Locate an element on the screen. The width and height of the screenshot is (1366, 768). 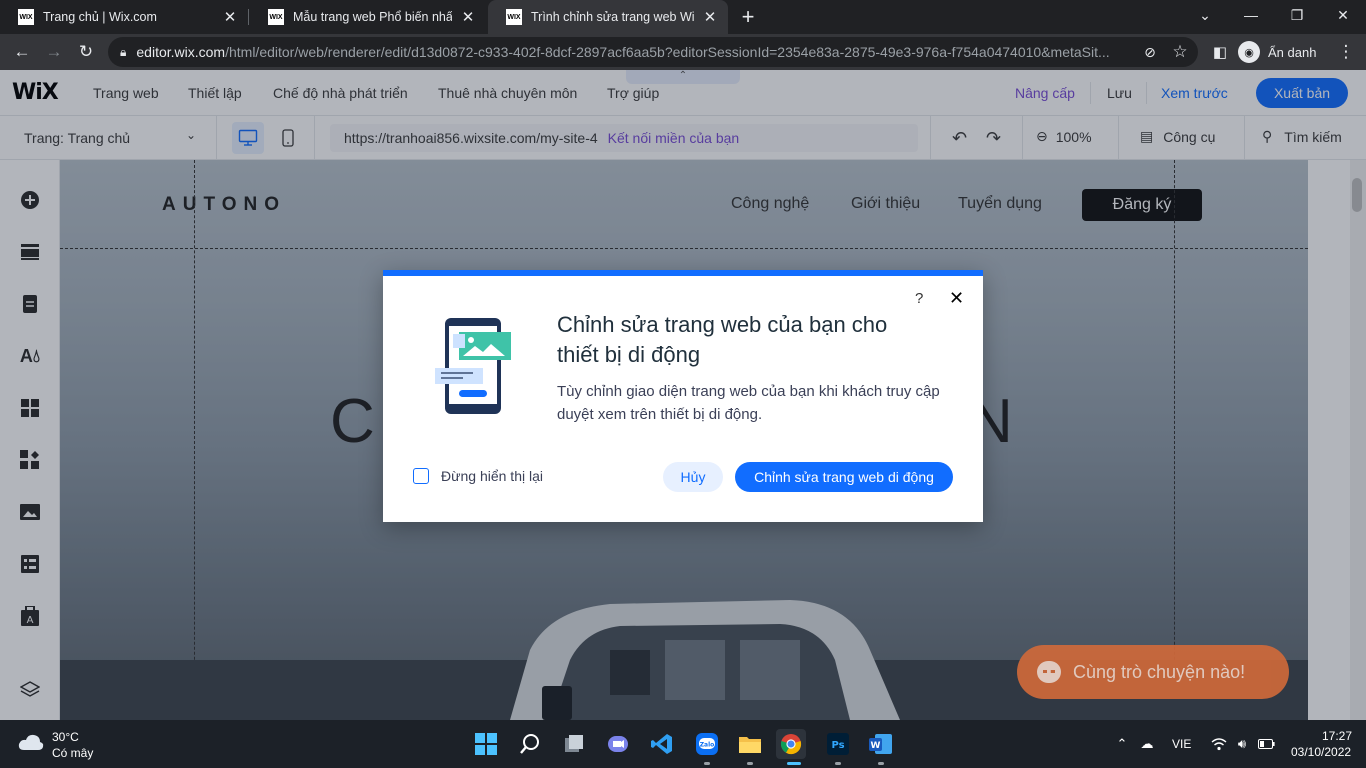
chrome-icon is located at coordinates (791, 744).